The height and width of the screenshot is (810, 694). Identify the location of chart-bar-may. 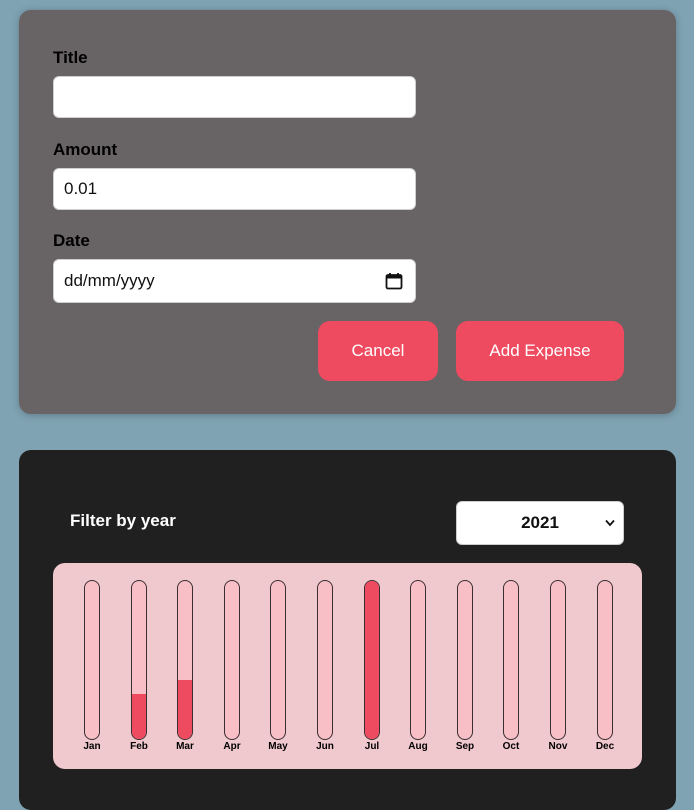
(278, 660).